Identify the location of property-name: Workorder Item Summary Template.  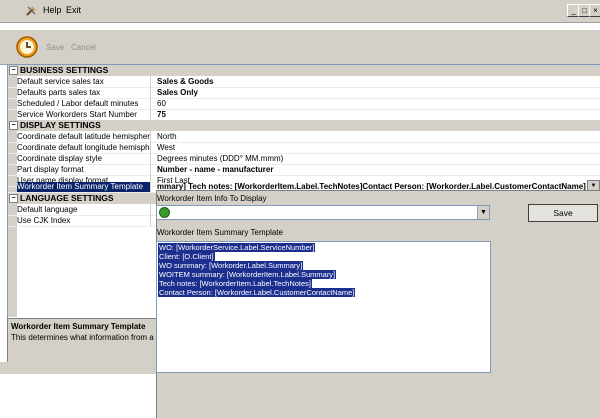
(84, 187).